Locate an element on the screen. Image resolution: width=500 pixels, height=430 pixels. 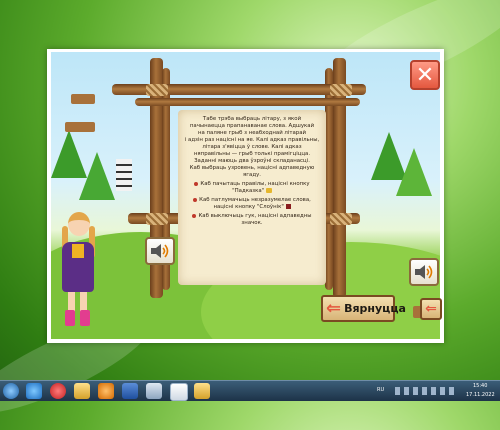
close-button: ✕ is located at coordinates (425, 75).